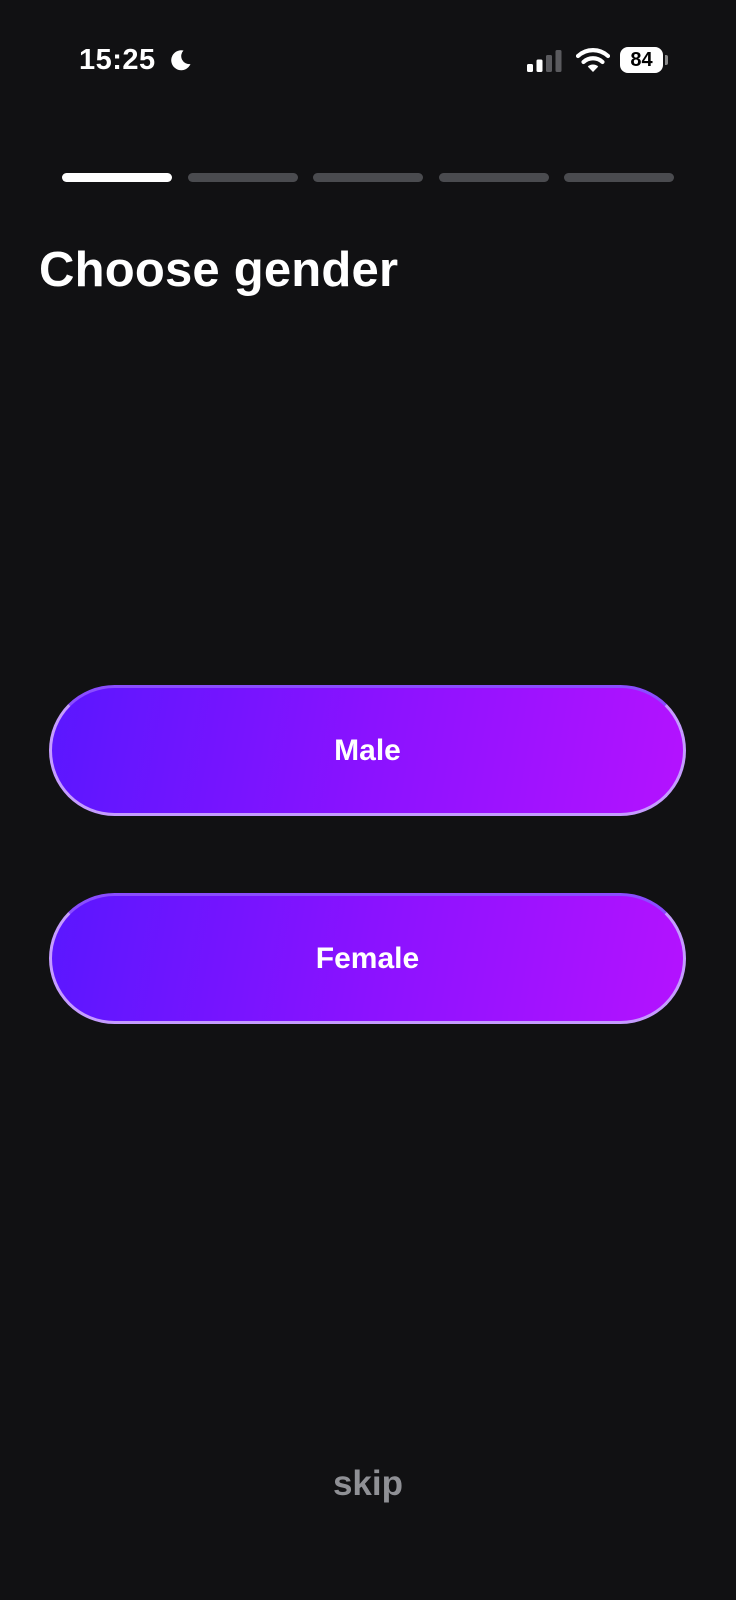  I want to click on page-title: Choose gender, so click(219, 270).